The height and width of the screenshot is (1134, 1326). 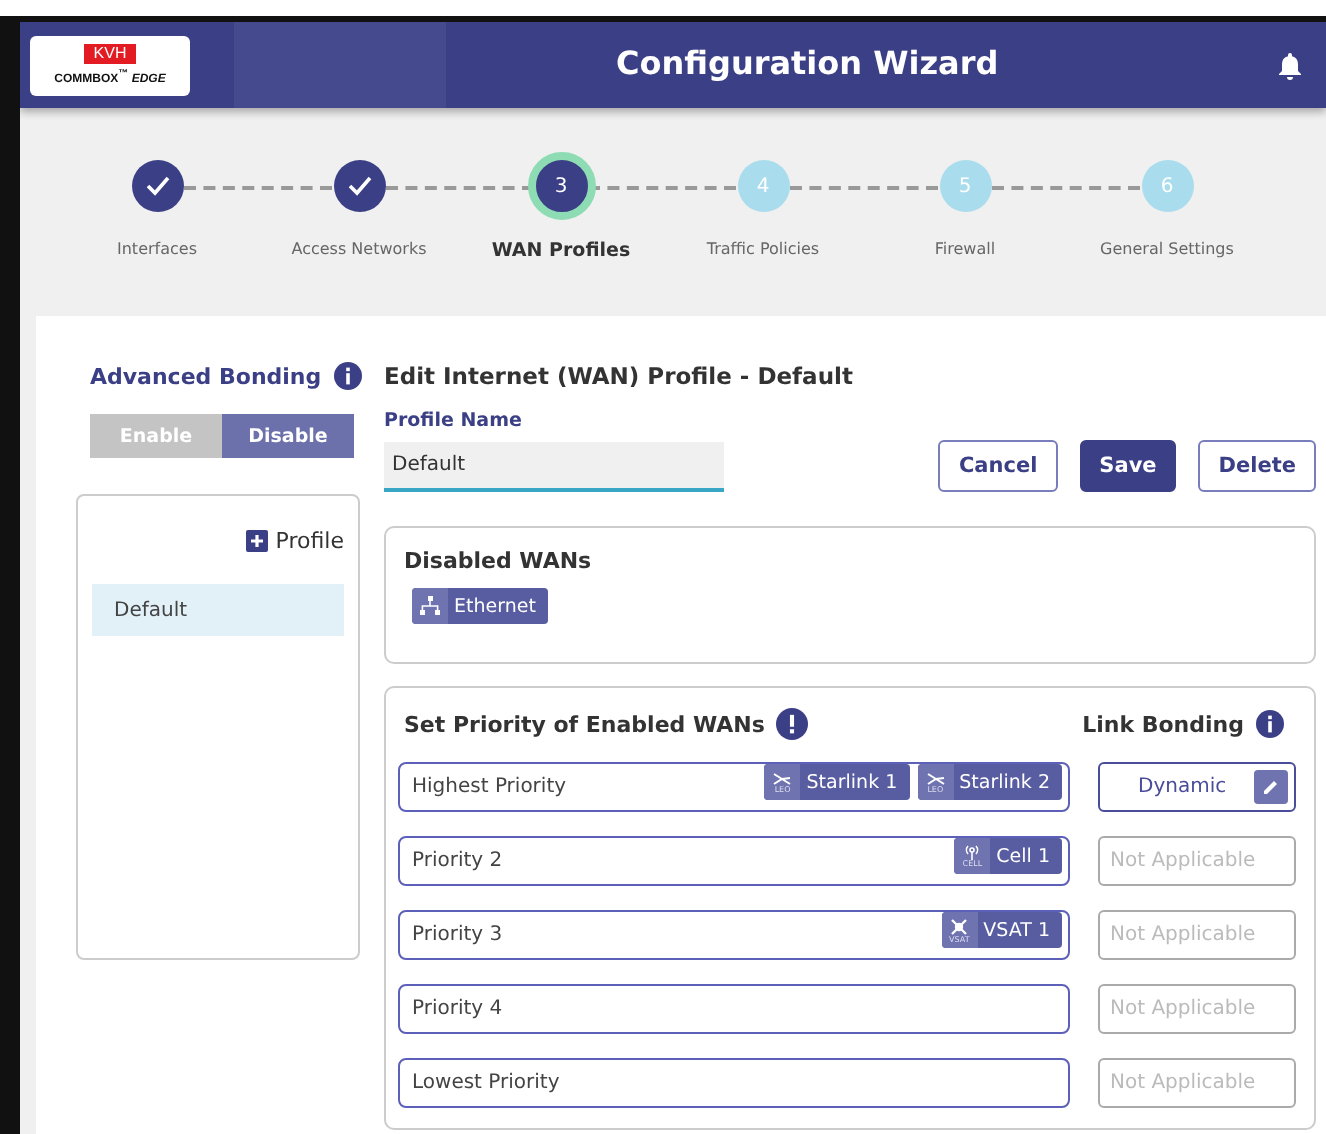 I want to click on network-icon, so click(x=430, y=606).